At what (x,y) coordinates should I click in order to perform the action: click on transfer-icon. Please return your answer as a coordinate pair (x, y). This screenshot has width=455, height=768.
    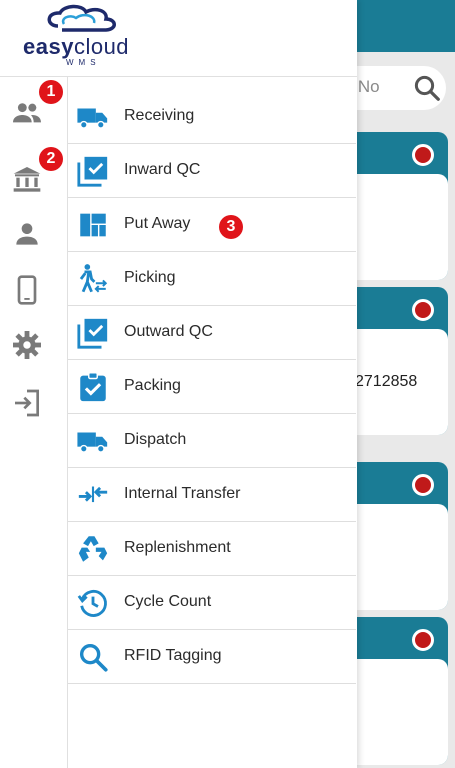
    Looking at the image, I should click on (93, 494).